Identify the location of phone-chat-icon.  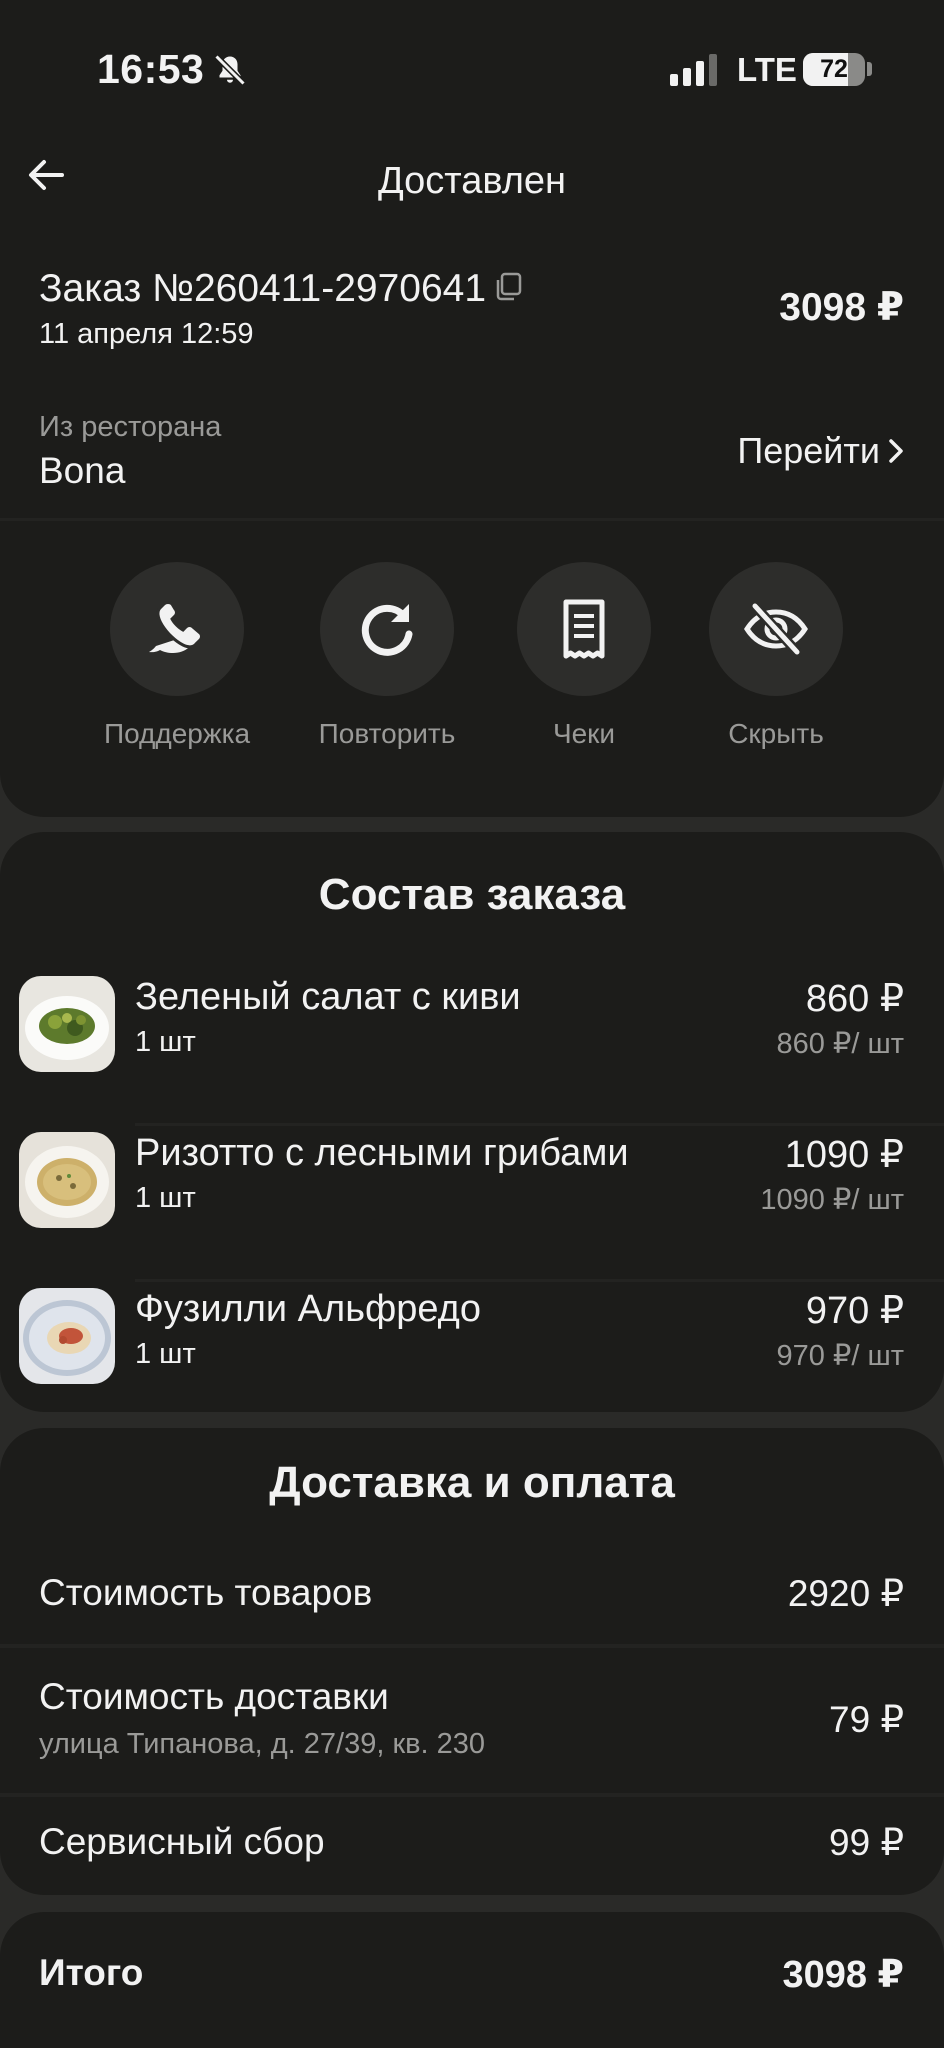
(176, 627).